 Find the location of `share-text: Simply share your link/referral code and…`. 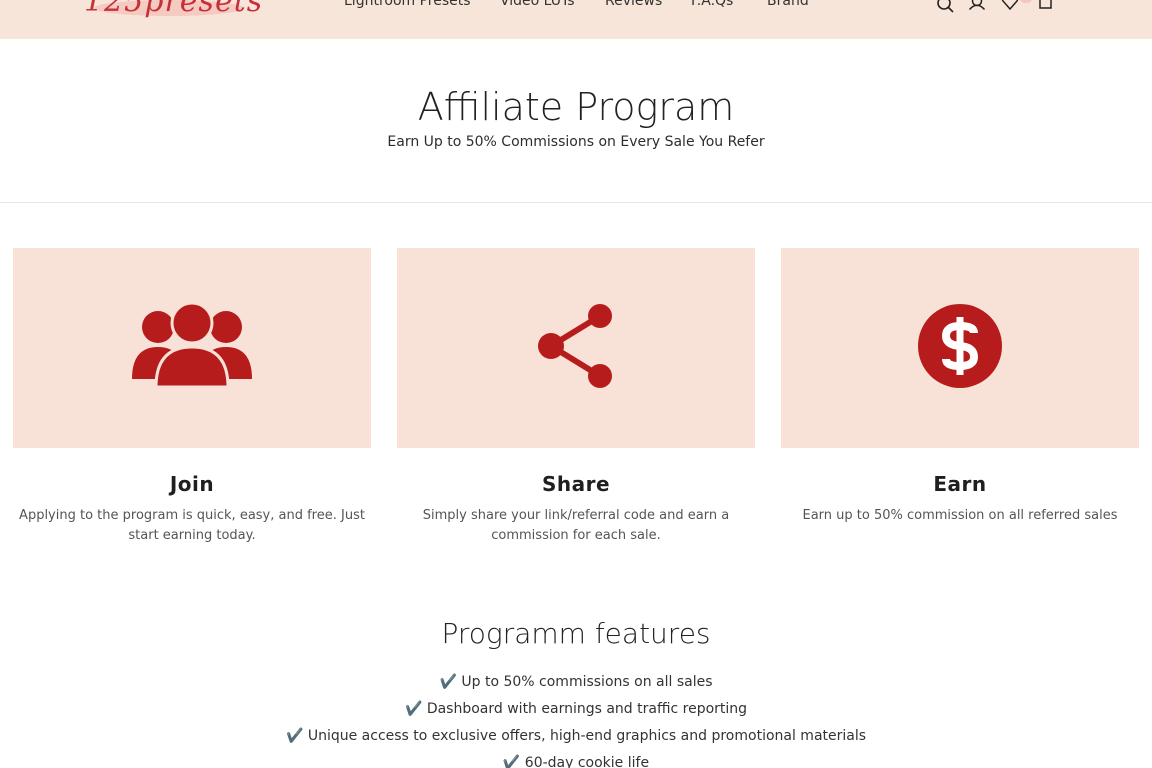

share-text: Simply share your link/referral code and… is located at coordinates (576, 525).